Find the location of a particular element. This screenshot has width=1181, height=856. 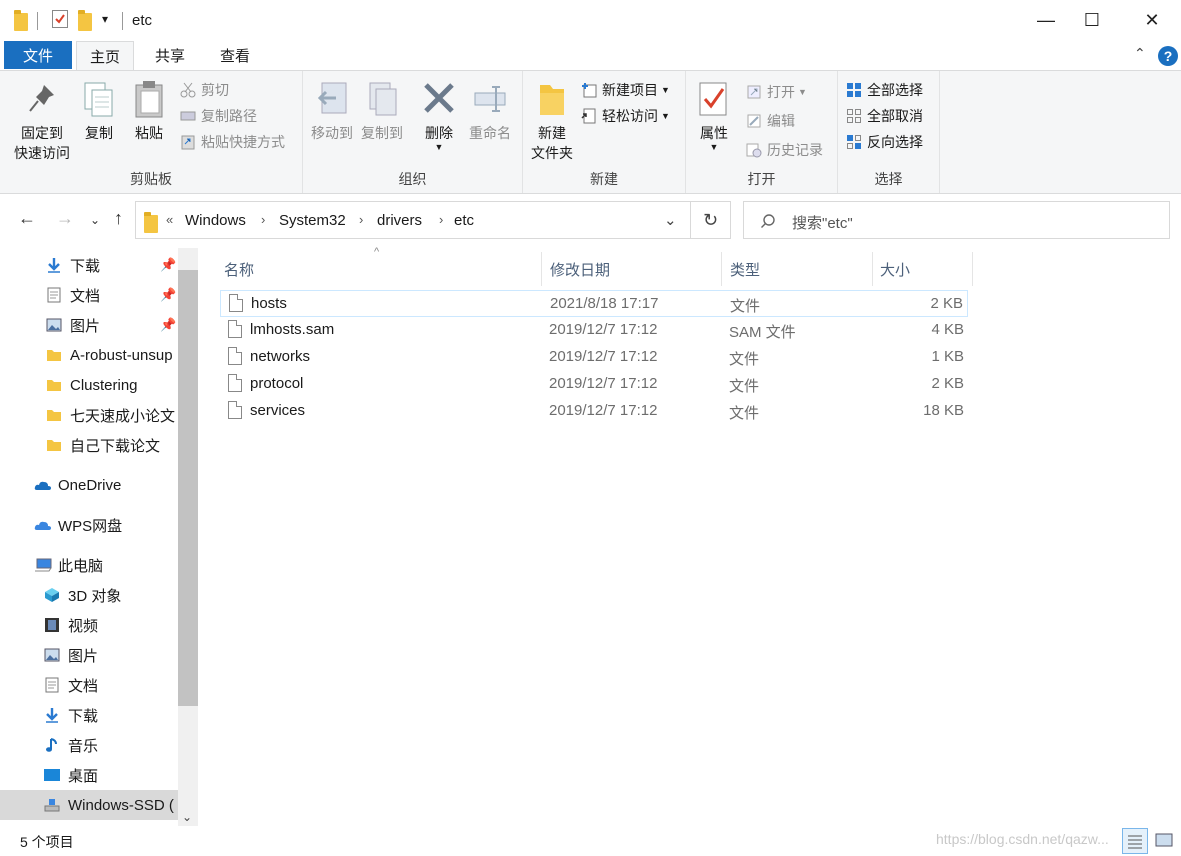

invert-selection-button: 反向选择 is located at coordinates (884, 142).